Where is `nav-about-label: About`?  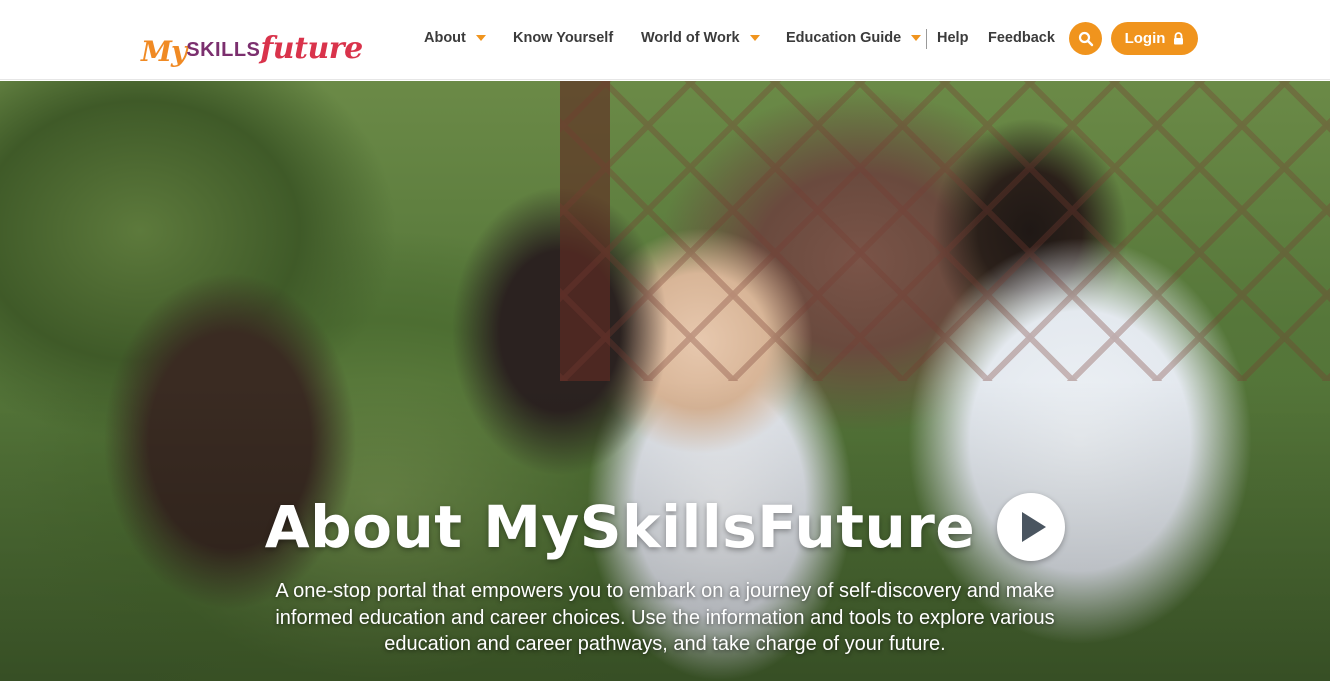
nav-about-label: About is located at coordinates (445, 38).